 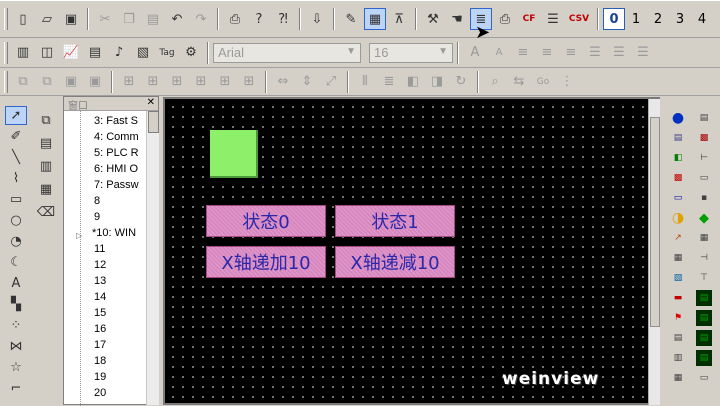 What do you see at coordinates (547, 53) in the screenshot?
I see `align-center-icon: ≡` at bounding box center [547, 53].